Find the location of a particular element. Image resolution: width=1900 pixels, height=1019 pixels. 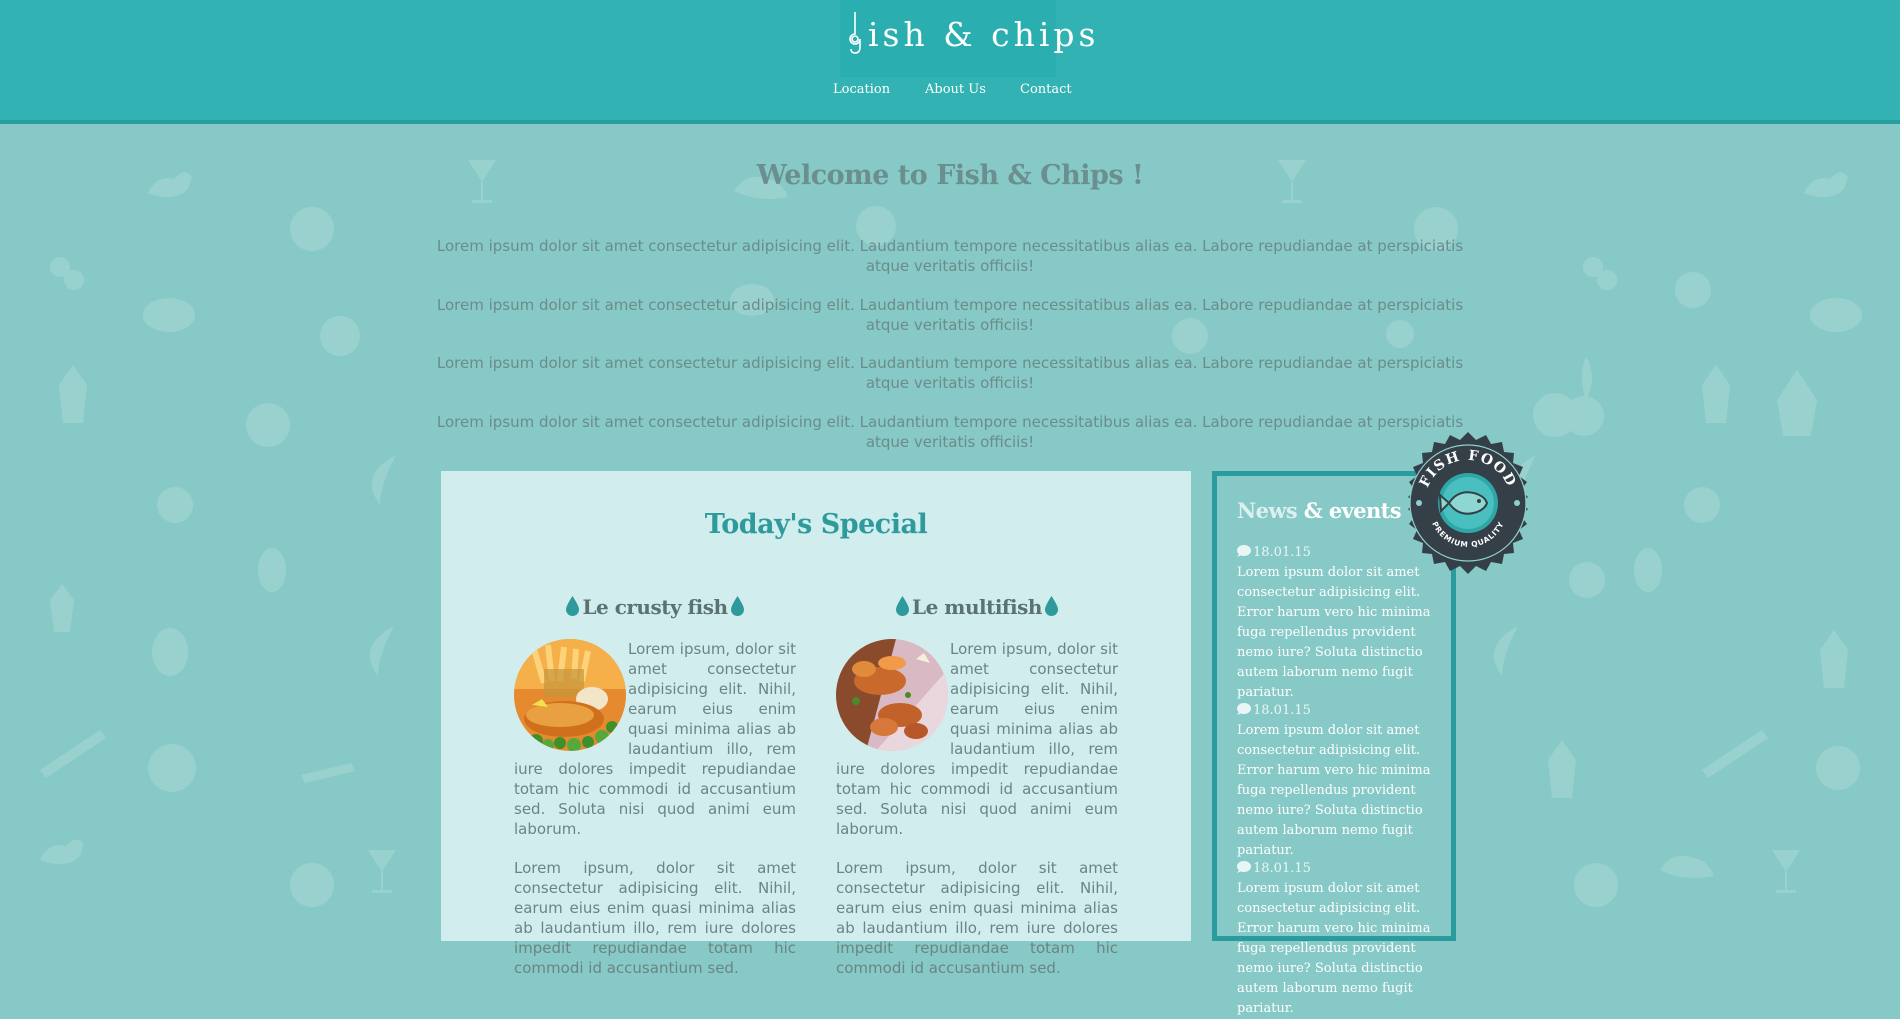

dish-title: Le crusty fish is located at coordinates (655, 607).